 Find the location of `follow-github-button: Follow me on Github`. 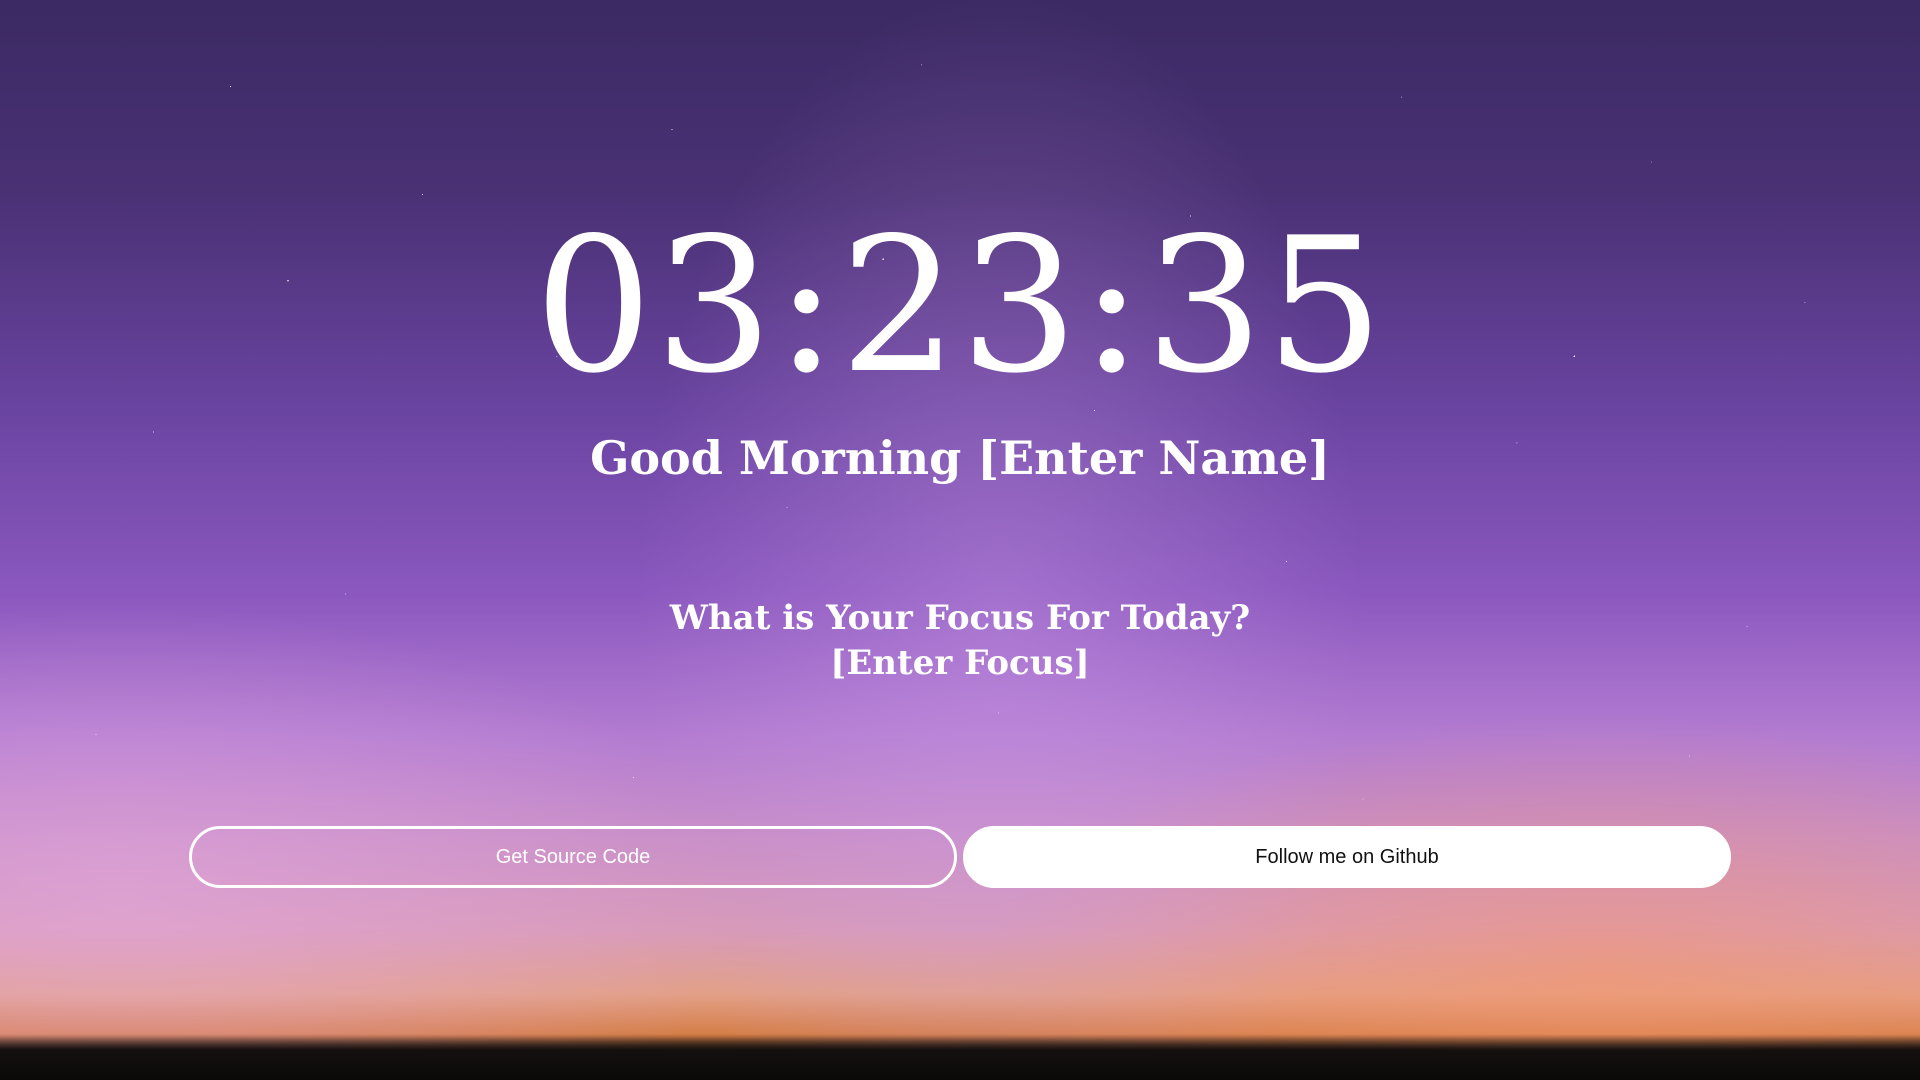

follow-github-button: Follow me on Github is located at coordinates (1347, 857).